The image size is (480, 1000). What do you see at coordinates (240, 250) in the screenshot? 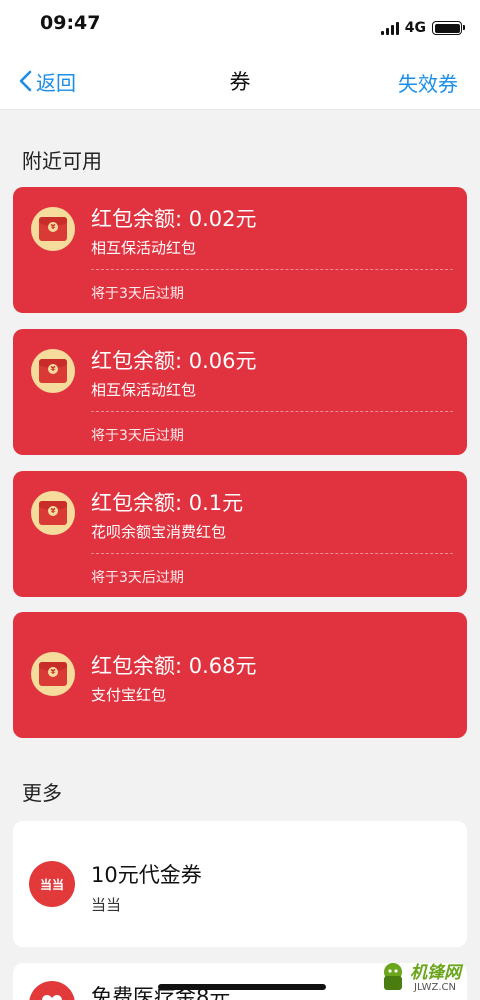
I see `coupon-card: ¥ 红包余额: 0.02元 相互保活动红包 将于3天后过期` at bounding box center [240, 250].